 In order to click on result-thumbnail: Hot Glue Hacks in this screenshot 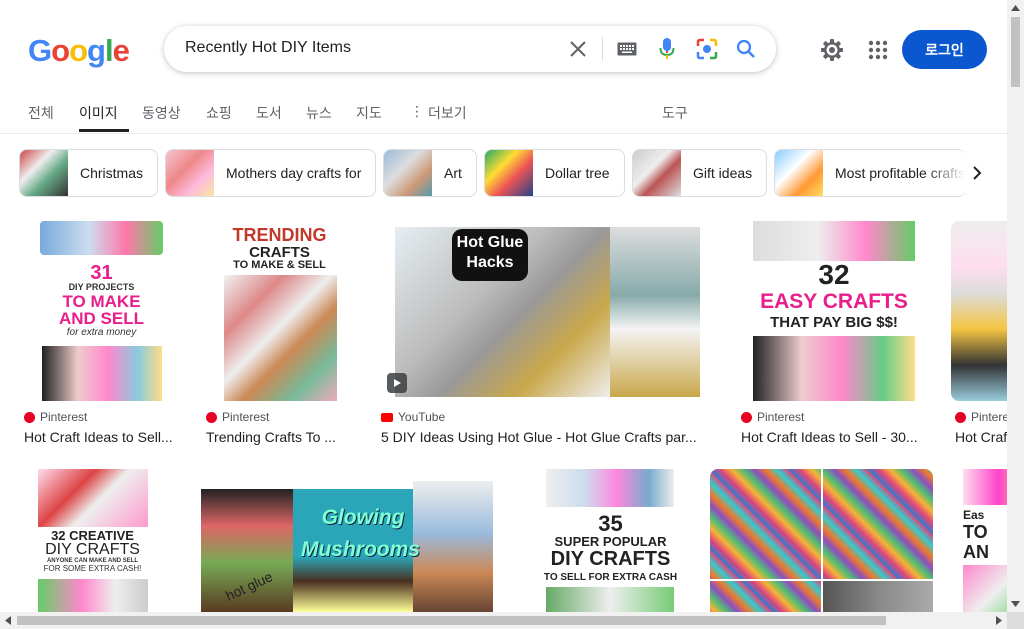, I will do `click(547, 311)`.